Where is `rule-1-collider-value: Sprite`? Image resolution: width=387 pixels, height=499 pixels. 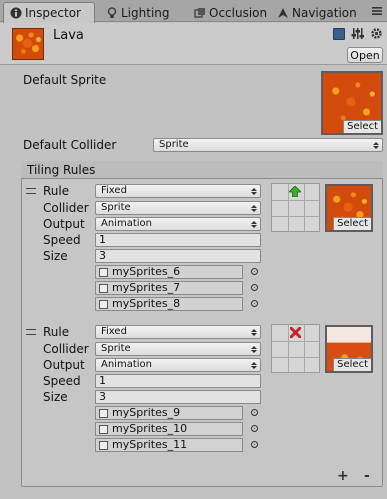
rule-1-collider-value: Sprite is located at coordinates (116, 207).